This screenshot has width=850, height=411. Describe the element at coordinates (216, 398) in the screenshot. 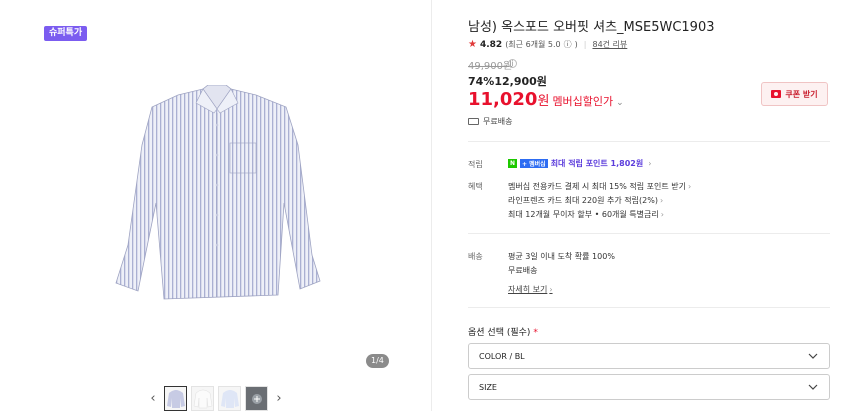

I see `thumbnail-strip: ‹ ›` at that location.